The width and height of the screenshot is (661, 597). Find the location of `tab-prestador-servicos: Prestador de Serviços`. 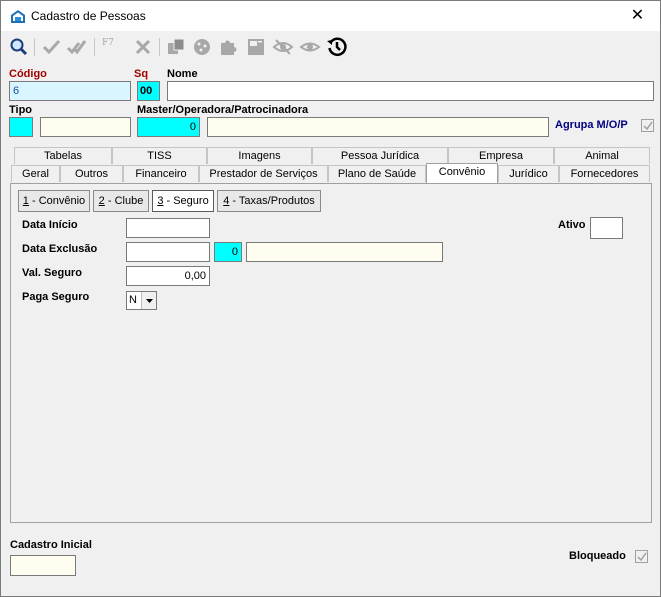

tab-prestador-servicos: Prestador de Serviços is located at coordinates (263, 173).